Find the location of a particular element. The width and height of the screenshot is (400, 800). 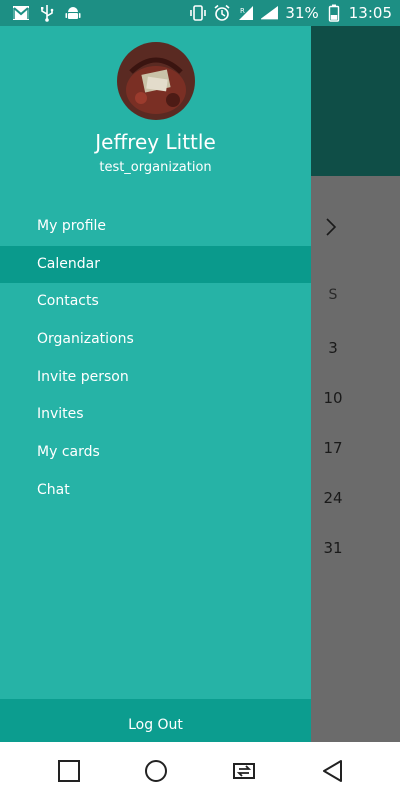

user-organization: test_organization is located at coordinates (155, 167).